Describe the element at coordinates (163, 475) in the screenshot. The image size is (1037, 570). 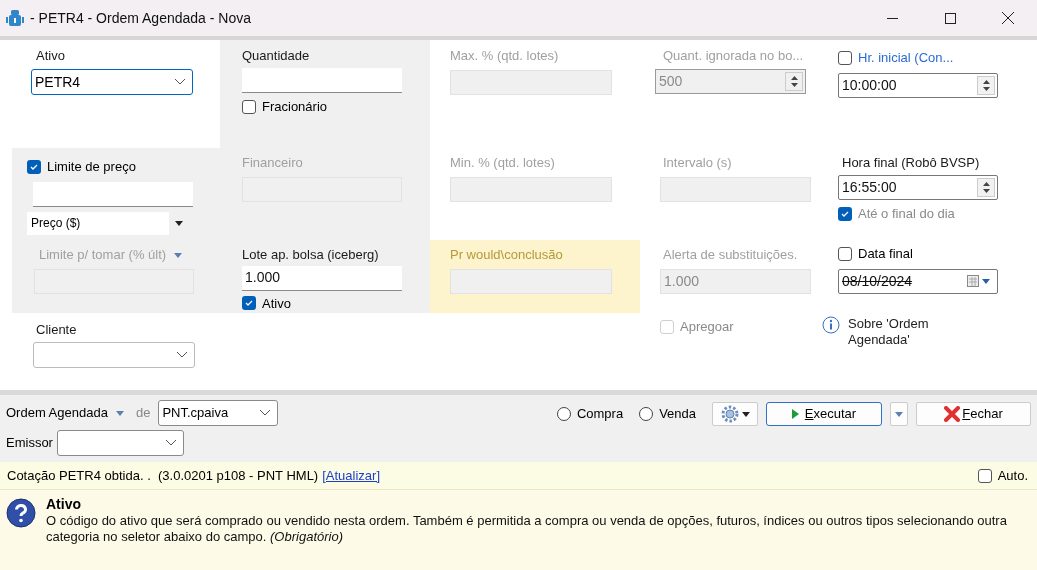
I see `status-text: Cotação PETR4 obtida. . (3.0.0201 p108 - PNT HML)` at that location.